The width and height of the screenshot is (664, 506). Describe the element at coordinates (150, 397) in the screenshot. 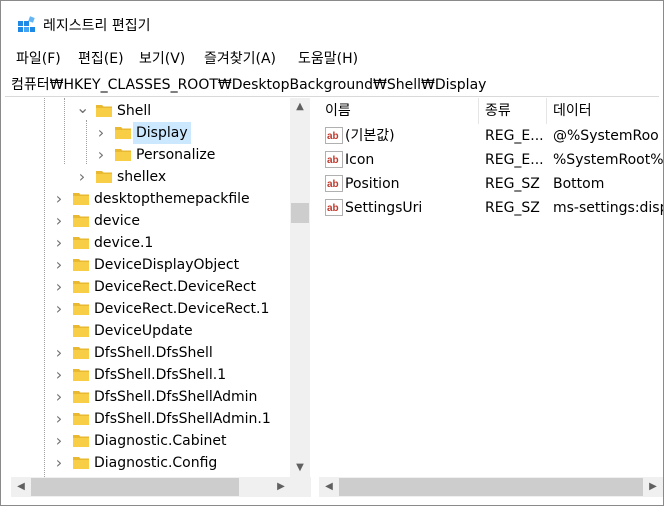

I see `tree-item: › DfsShell.DfsShellAdmin` at that location.